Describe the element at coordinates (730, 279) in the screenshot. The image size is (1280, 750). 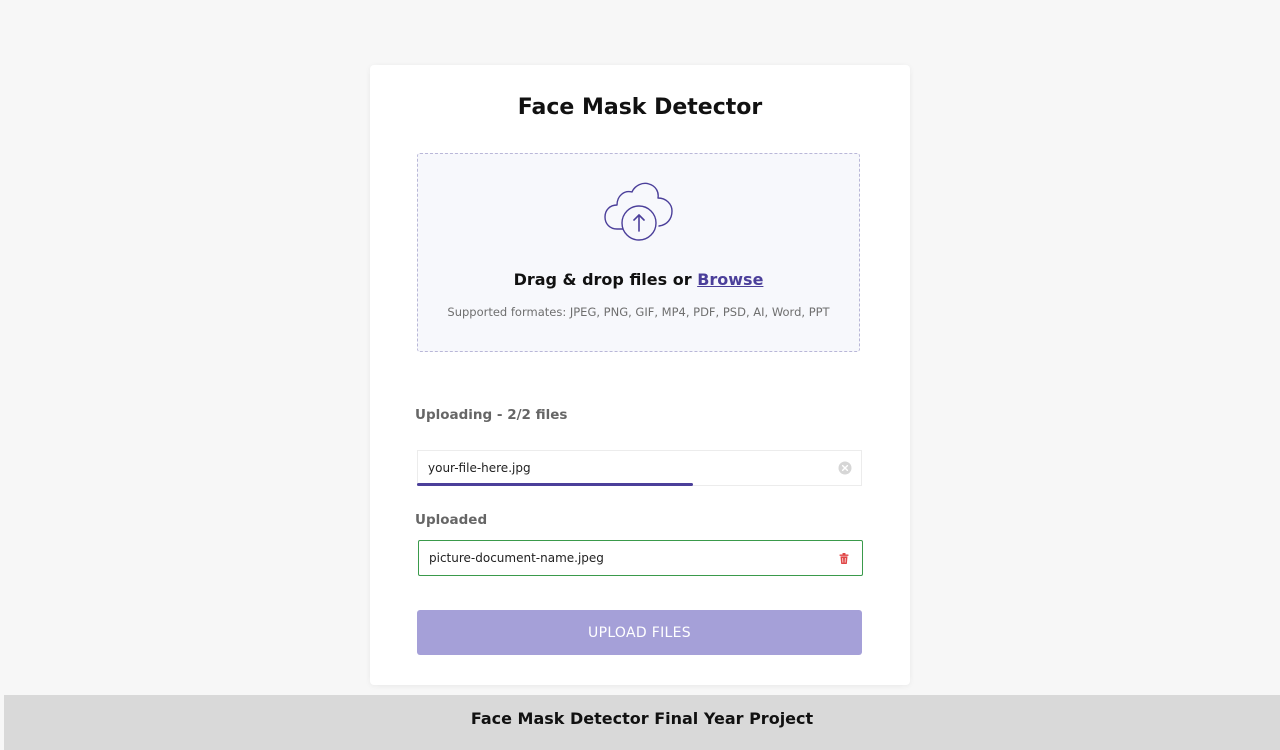
I see `browse-link: Browse` at that location.